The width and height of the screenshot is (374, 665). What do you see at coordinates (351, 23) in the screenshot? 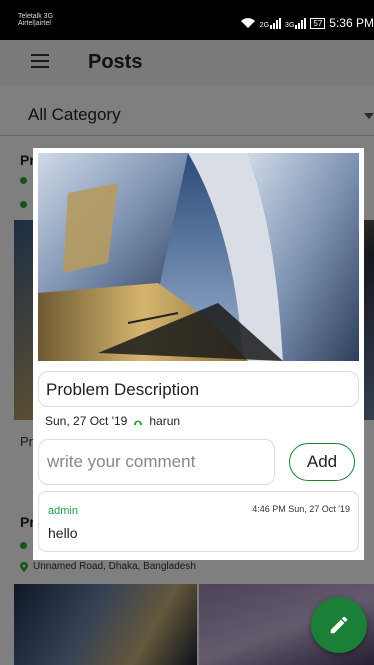
I see `clock: 5:36 PM` at bounding box center [351, 23].